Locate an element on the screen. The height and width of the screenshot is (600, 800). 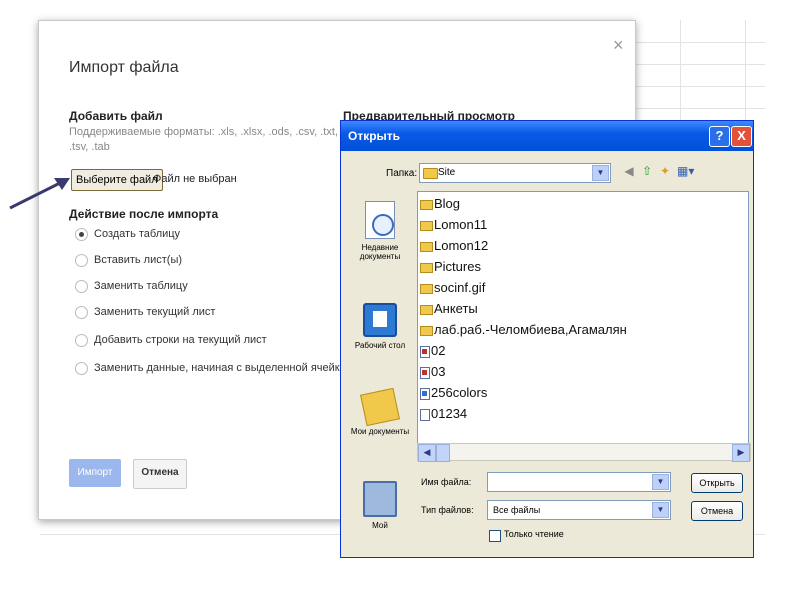
place-label: Недавние документы is located at coordinates (380, 252).